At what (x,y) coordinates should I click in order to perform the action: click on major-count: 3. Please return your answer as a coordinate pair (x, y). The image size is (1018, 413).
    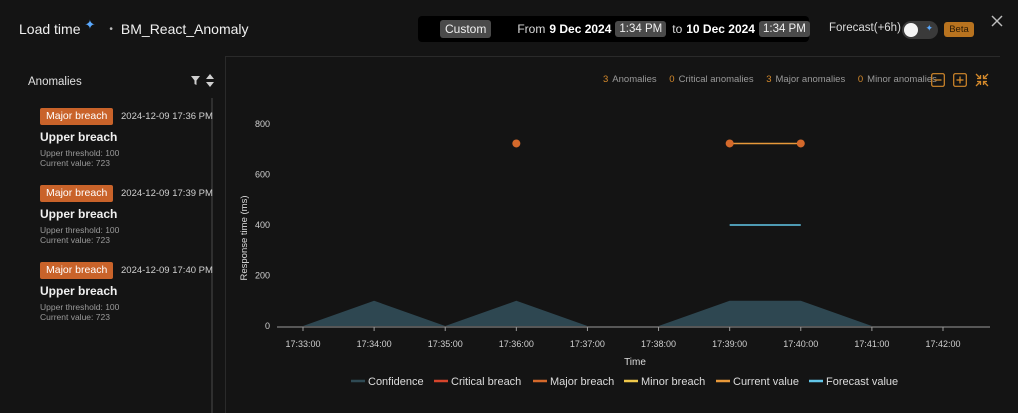
    Looking at the image, I should click on (769, 79).